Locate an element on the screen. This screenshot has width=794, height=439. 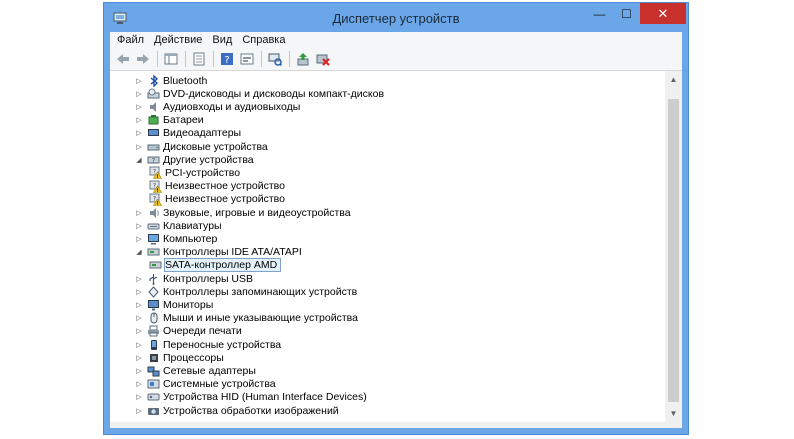
tree-device: SATA-контроллер AMD is located at coordinates (215, 265).